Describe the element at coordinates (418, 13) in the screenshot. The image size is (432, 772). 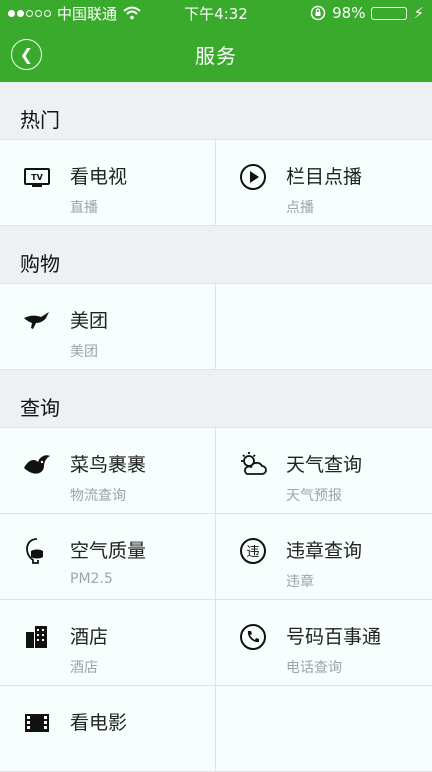
I see `charging-icon: ⚡` at that location.